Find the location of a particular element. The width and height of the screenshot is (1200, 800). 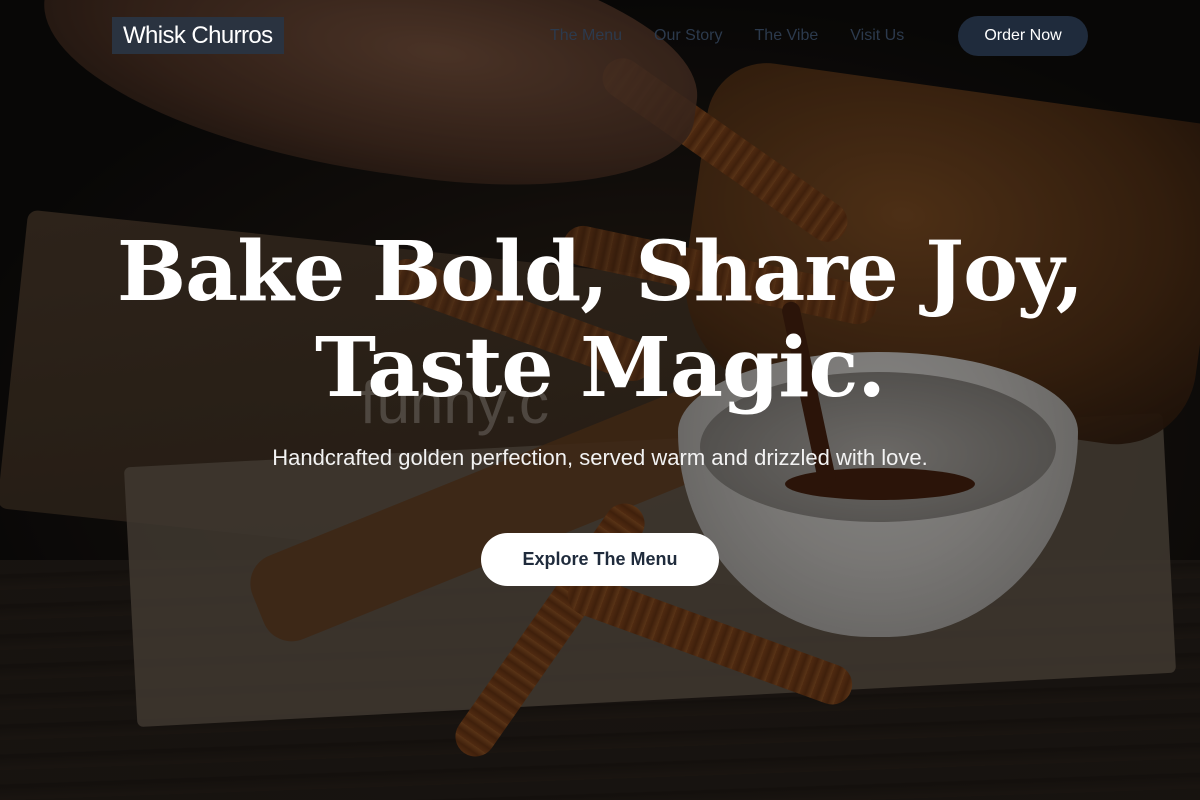

headline-line-2: Taste Magic. is located at coordinates (600, 368).